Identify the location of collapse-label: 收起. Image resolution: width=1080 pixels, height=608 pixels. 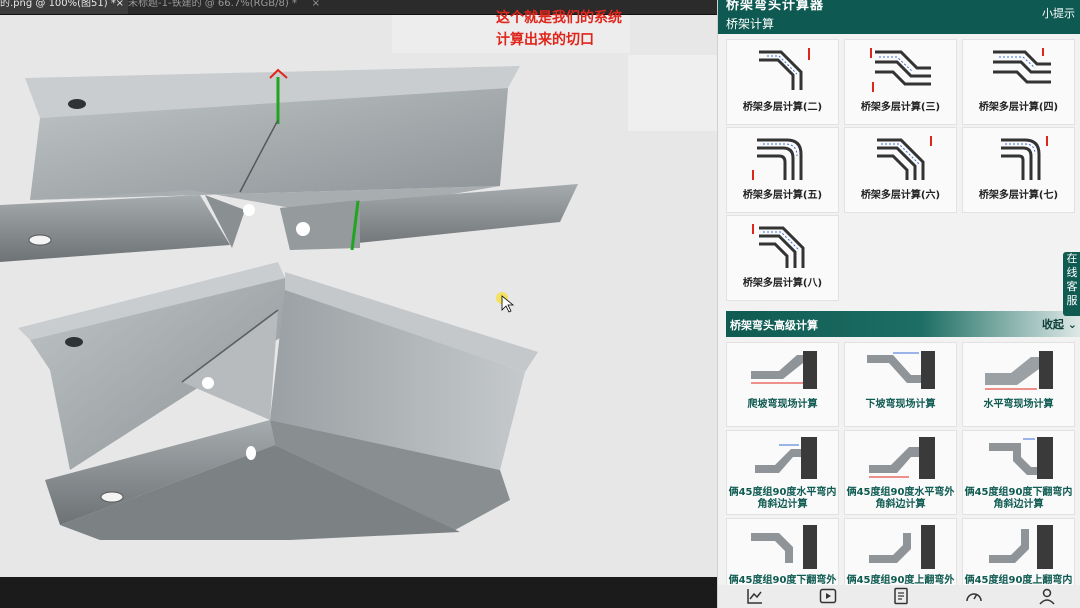
(1052, 324).